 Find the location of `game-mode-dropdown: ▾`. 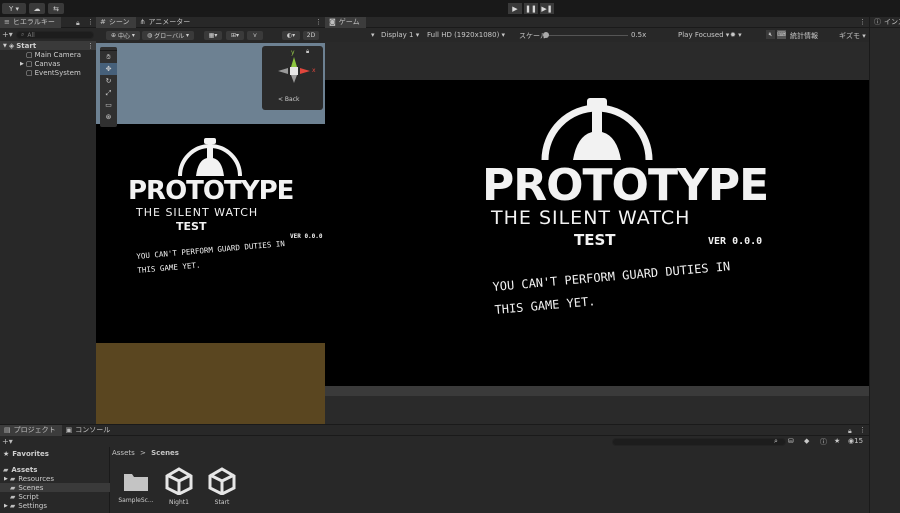

game-mode-dropdown: ▾ is located at coordinates (373, 35).